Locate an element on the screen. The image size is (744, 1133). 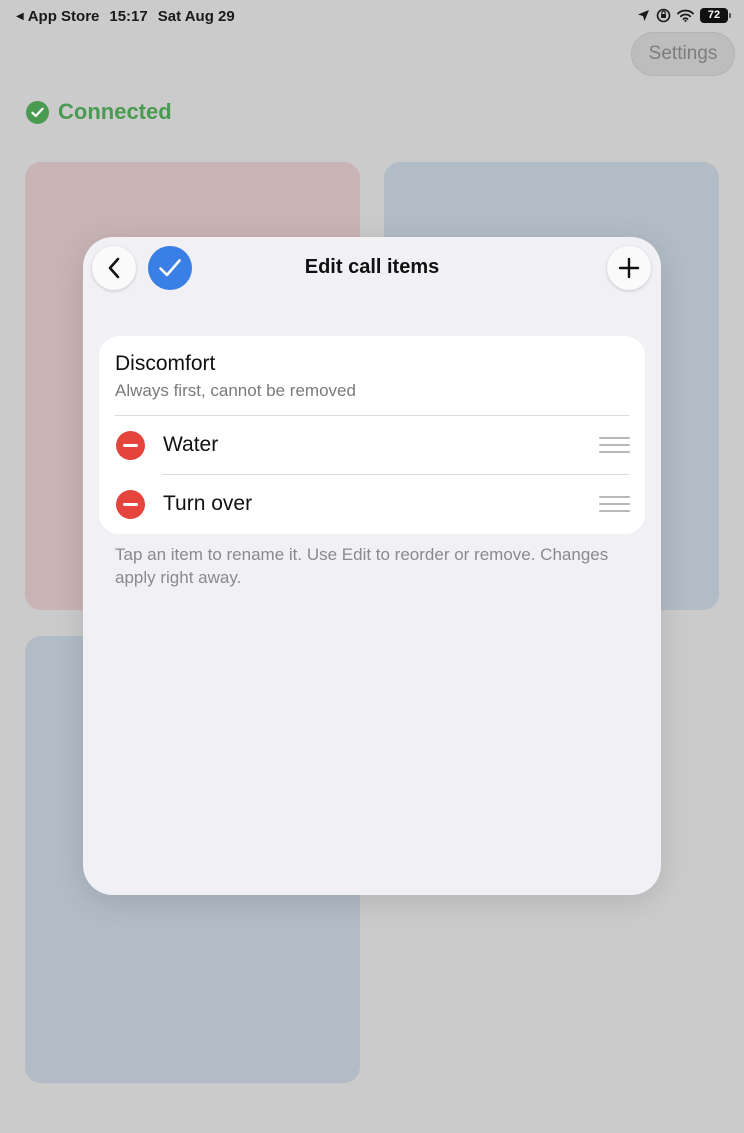
list-item-label: Turn over is located at coordinates (208, 503).